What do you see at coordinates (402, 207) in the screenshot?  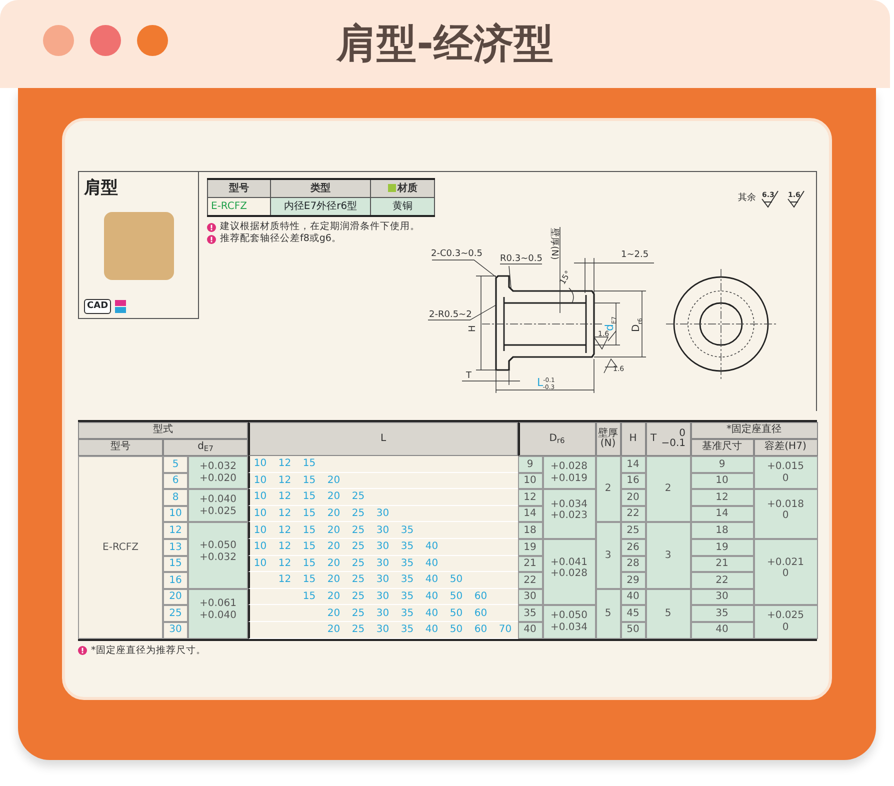 I see `table-cell: 黄铜` at bounding box center [402, 207].